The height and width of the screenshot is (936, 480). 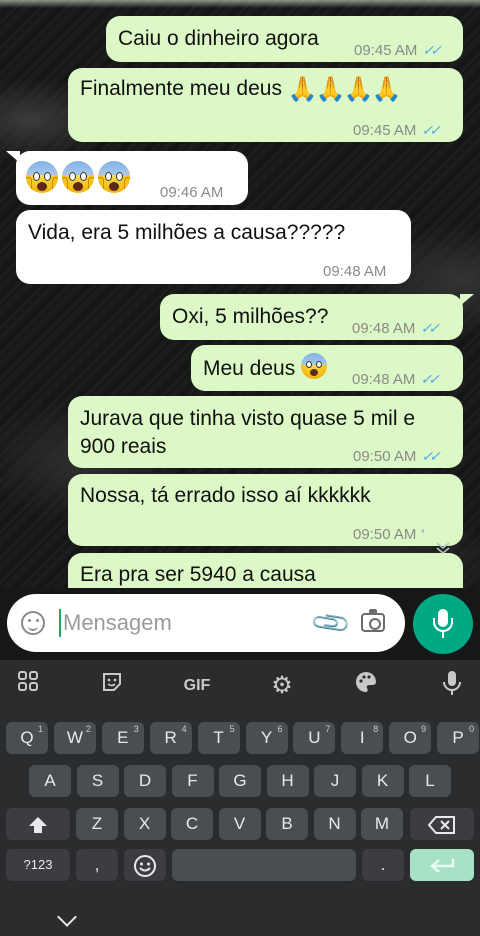 I want to click on message-bubble: 09:46 AM, so click(x=132, y=178).